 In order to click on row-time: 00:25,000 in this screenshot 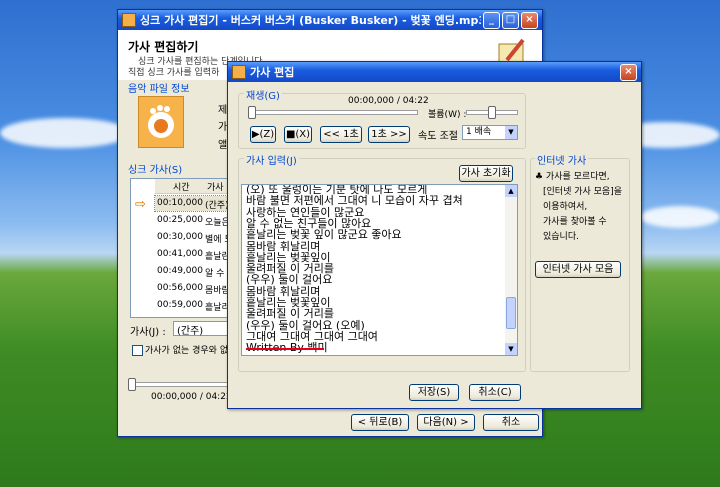, I will do `click(180, 220)`.